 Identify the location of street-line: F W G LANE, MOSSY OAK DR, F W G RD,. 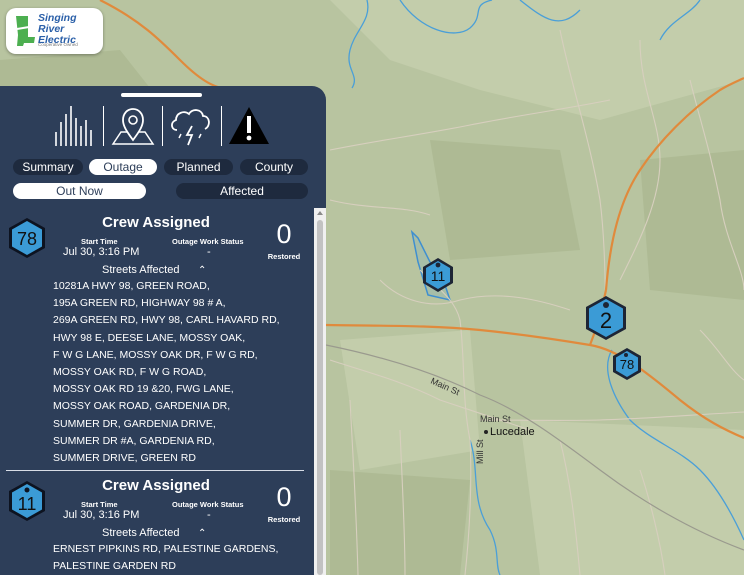
(155, 354).